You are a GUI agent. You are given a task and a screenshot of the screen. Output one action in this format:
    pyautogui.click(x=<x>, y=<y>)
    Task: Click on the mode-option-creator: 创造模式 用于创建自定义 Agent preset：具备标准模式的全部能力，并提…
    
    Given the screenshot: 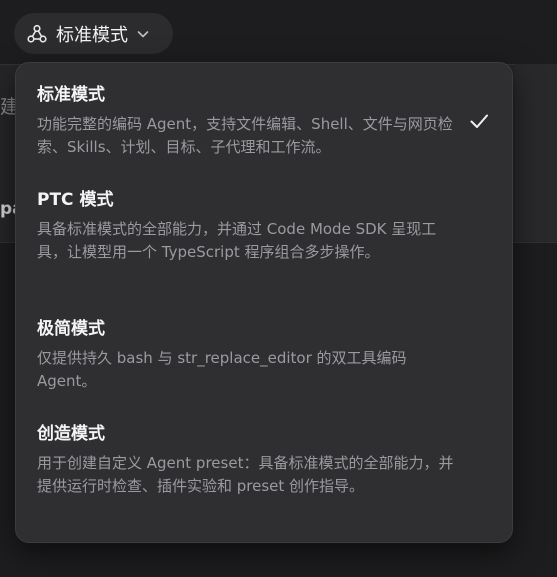 What is the action you would take?
    pyautogui.click(x=263, y=460)
    